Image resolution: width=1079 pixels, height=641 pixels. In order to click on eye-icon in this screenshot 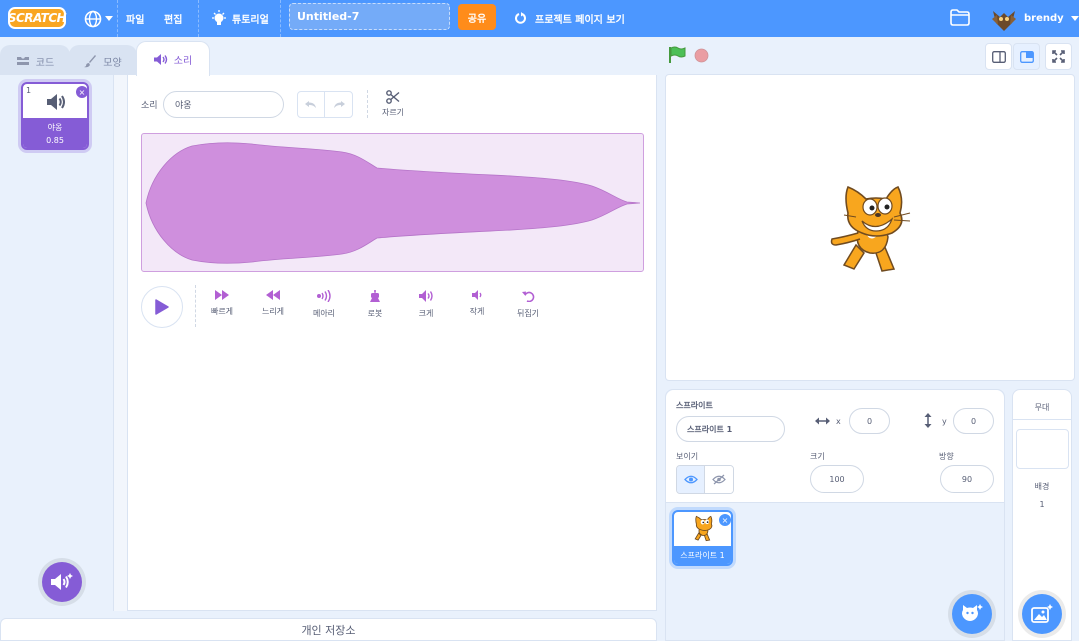, I will do `click(690, 479)`.